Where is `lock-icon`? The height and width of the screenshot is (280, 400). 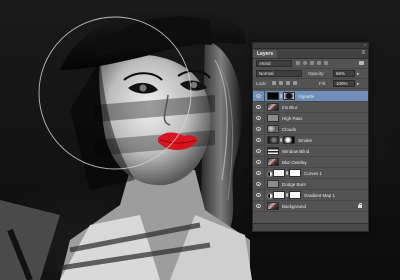 lock-icon is located at coordinates (360, 205).